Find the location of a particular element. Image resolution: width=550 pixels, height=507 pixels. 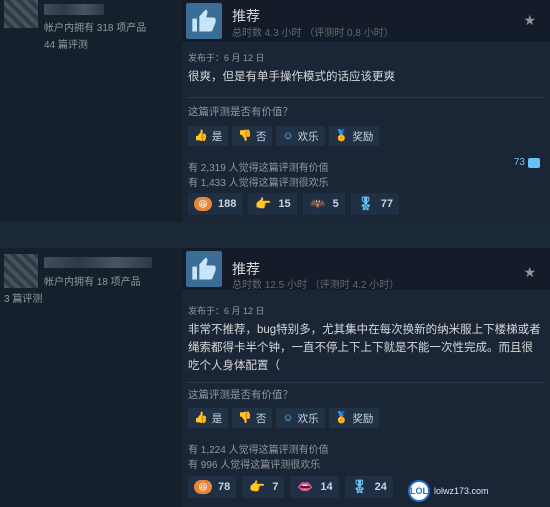

review-count: 44 篇评测 is located at coordinates (66, 43).